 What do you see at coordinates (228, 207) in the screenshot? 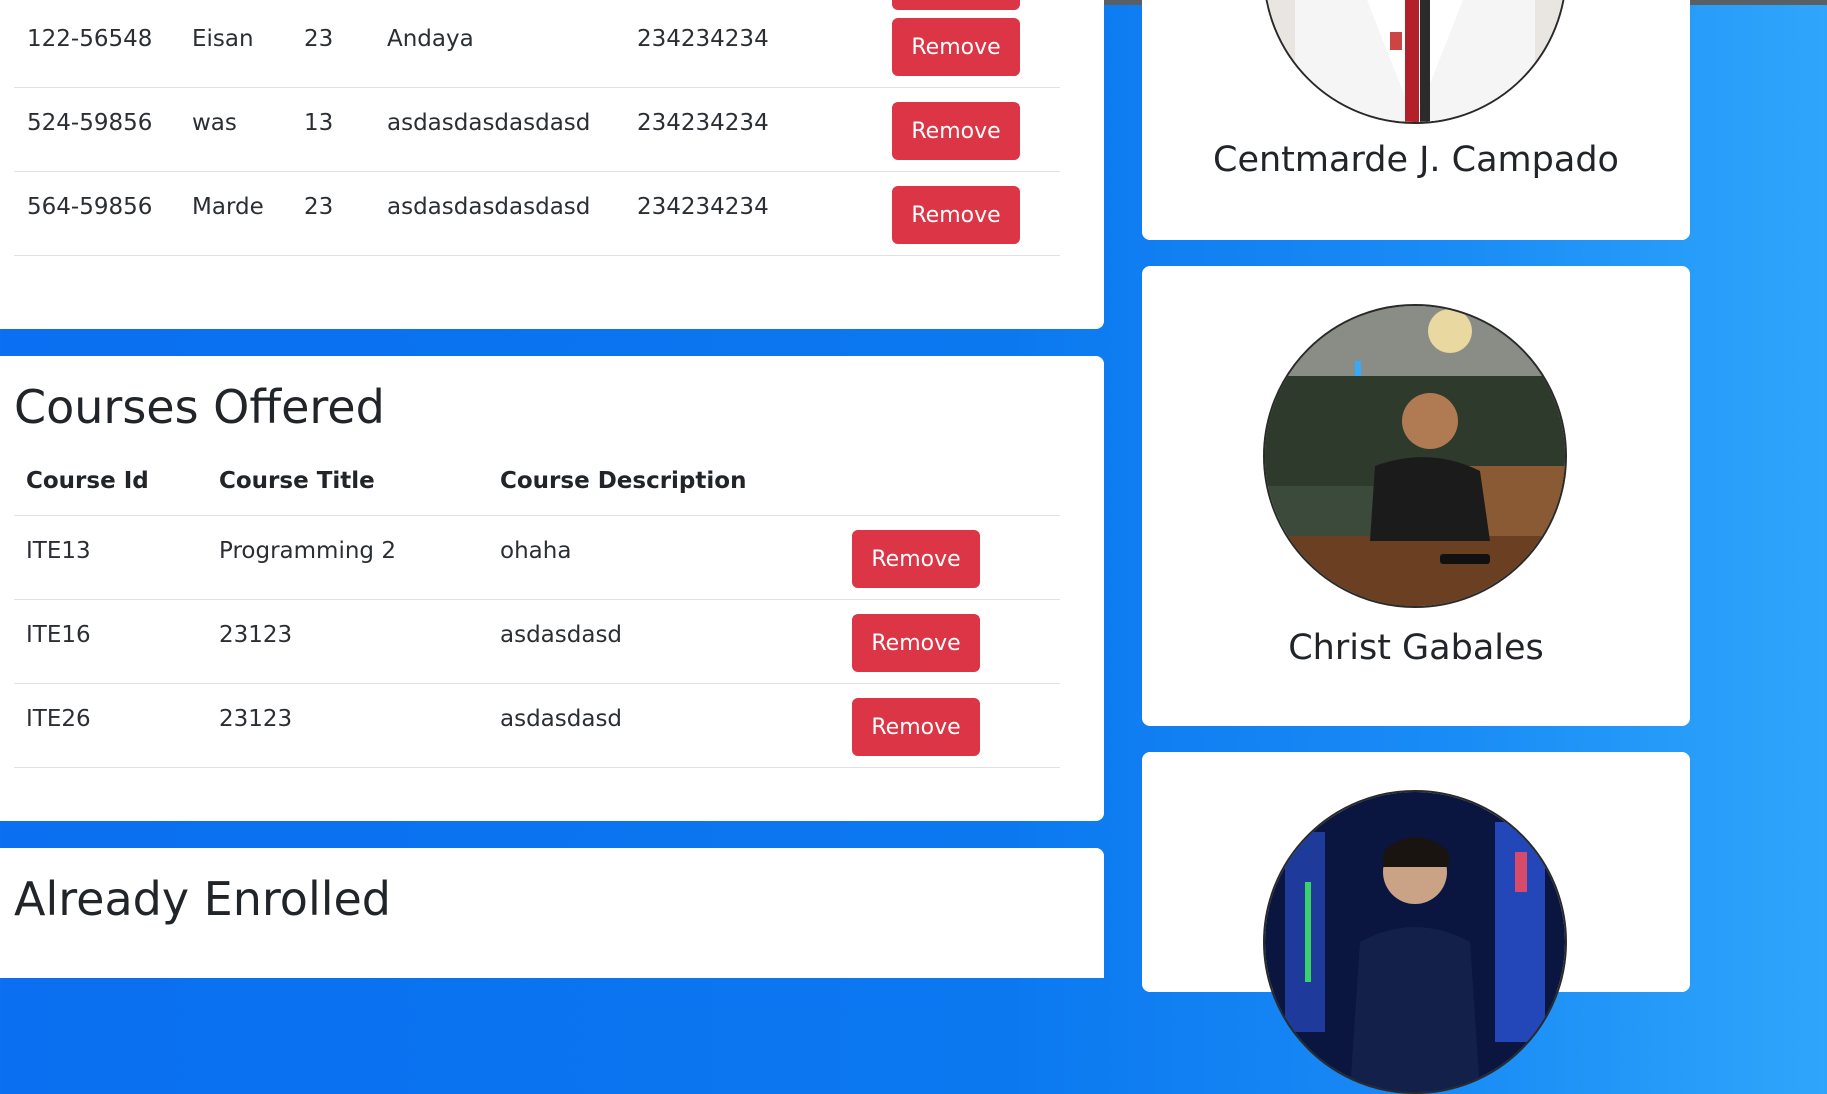
I see `student-name: Marde` at bounding box center [228, 207].